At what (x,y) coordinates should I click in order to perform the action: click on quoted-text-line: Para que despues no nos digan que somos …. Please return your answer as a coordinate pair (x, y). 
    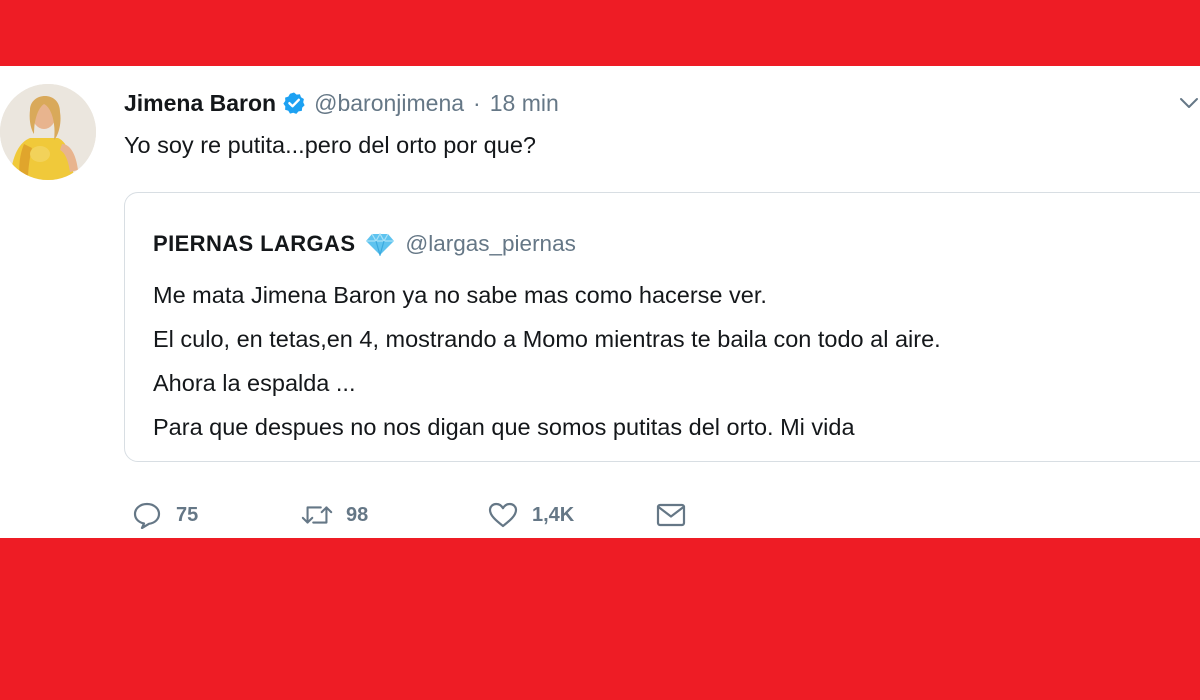
    Looking at the image, I should click on (504, 427).